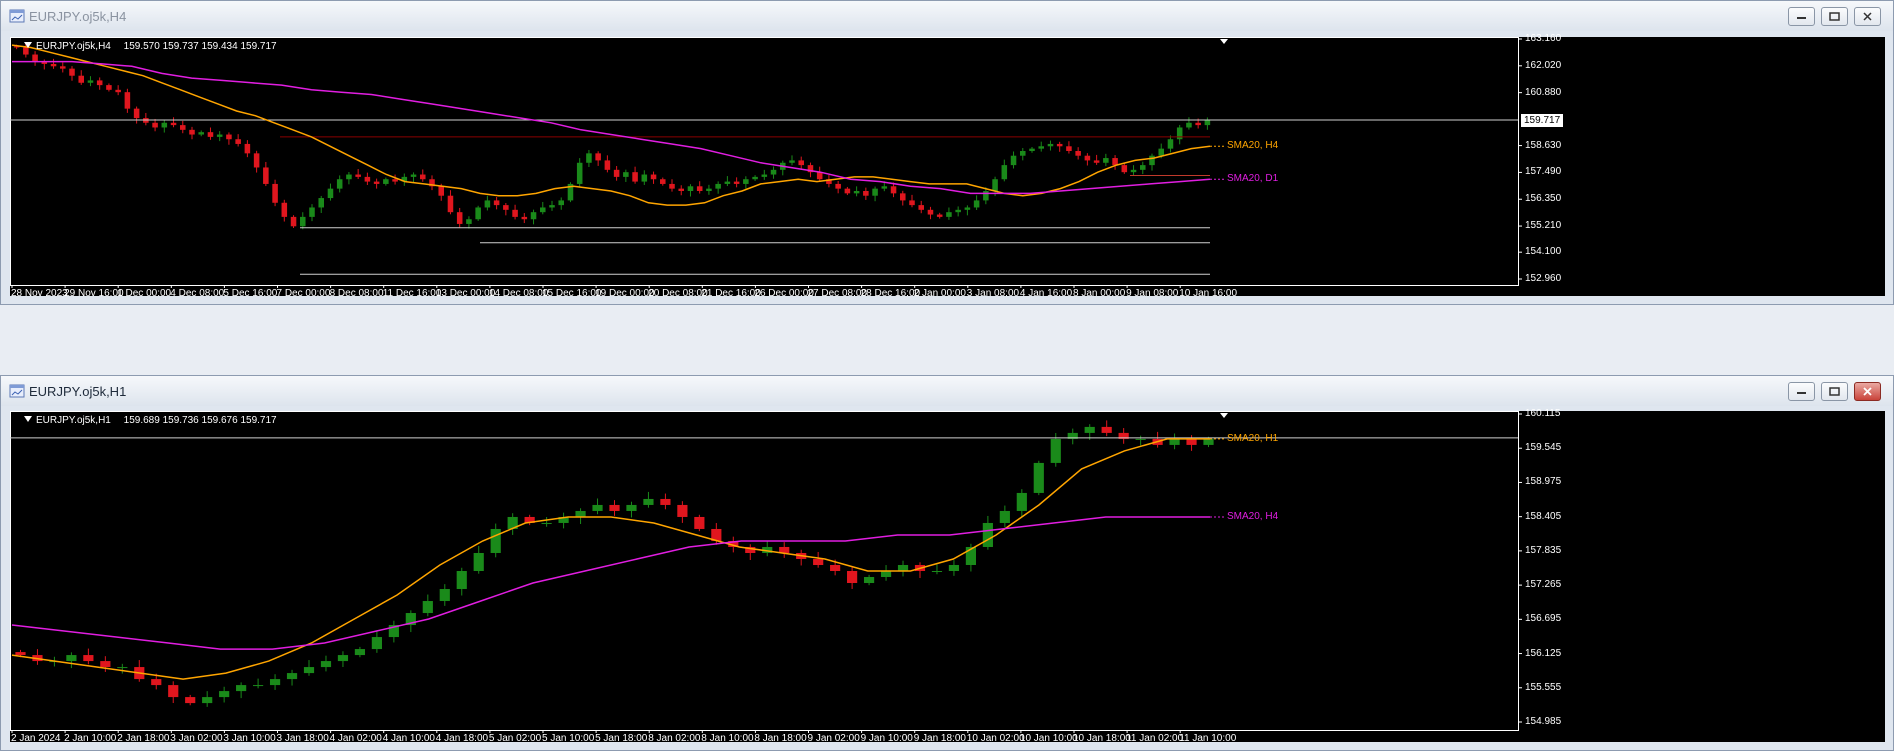  Describe the element at coordinates (258, 46) in the screenshot. I see `close-value: 159.717` at that location.